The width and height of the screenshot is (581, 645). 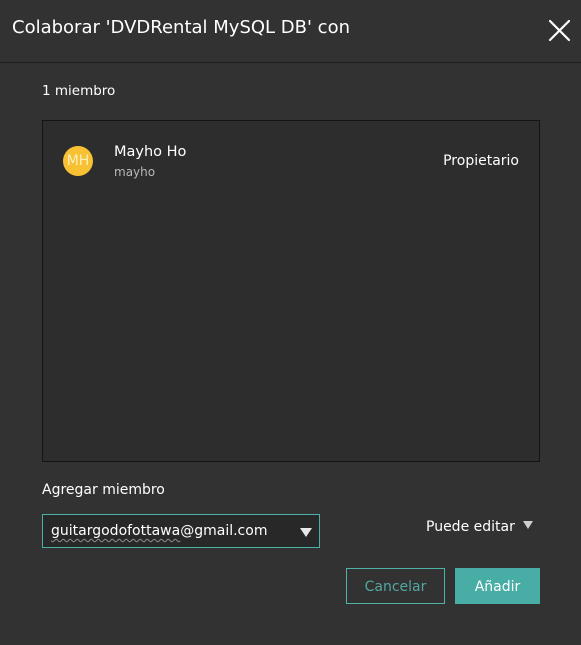 What do you see at coordinates (103, 490) in the screenshot?
I see `add-member-label: Agregar miembro` at bounding box center [103, 490].